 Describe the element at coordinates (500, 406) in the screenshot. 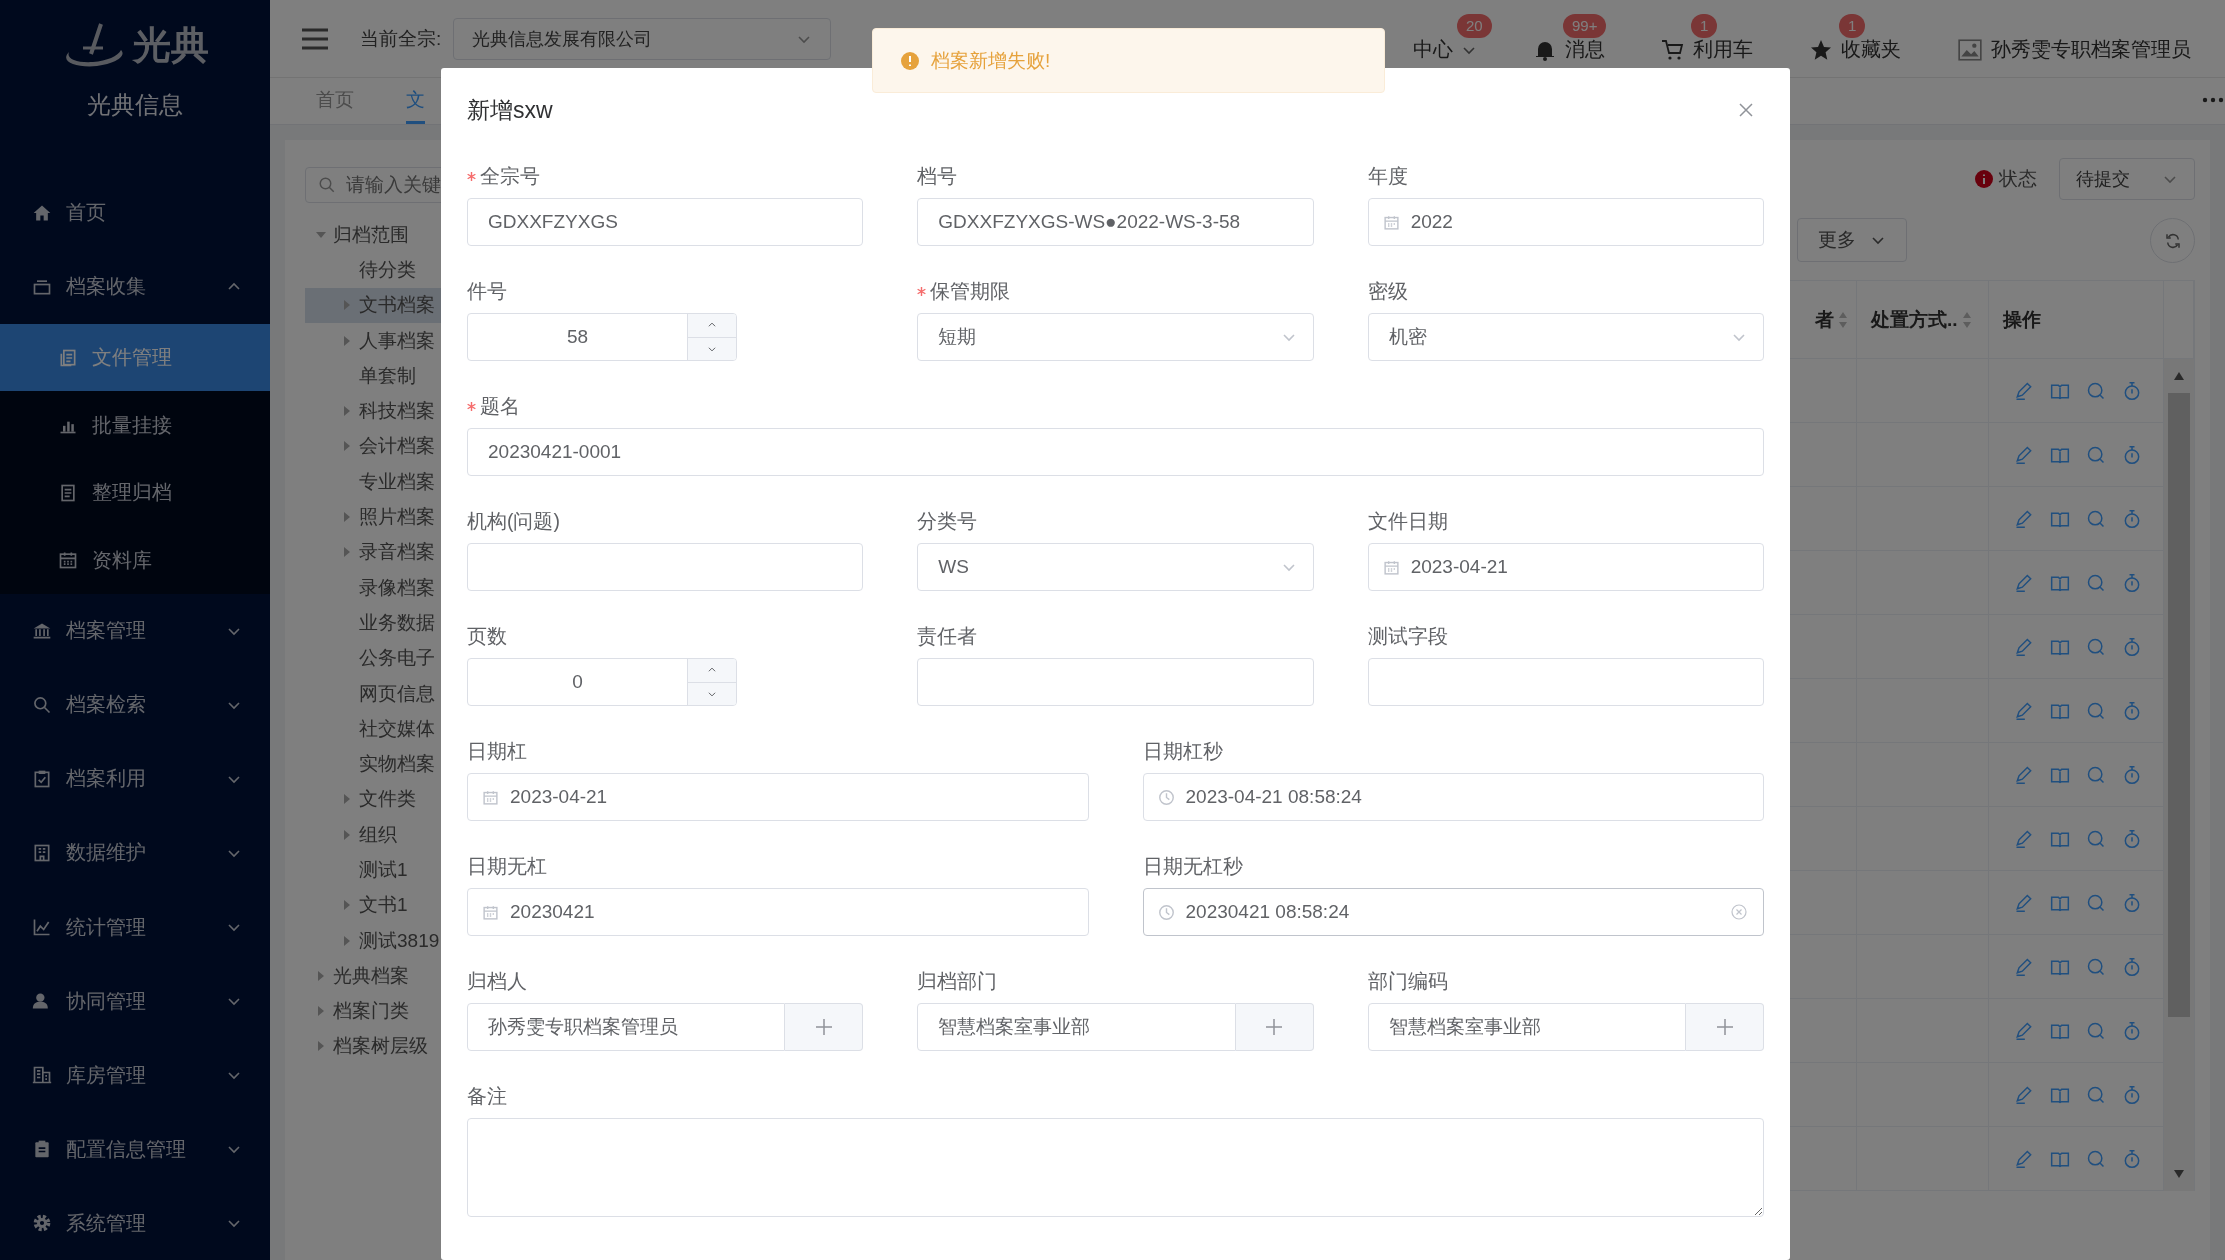

I see `field-label: 题名` at that location.